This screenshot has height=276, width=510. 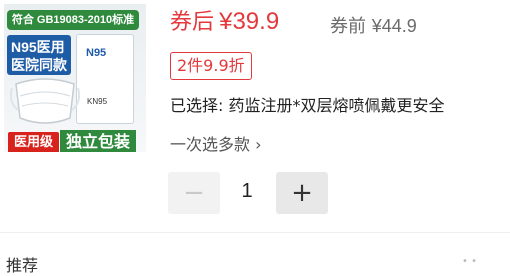 I want to click on price-after-value: ¥39.9, so click(x=249, y=21).